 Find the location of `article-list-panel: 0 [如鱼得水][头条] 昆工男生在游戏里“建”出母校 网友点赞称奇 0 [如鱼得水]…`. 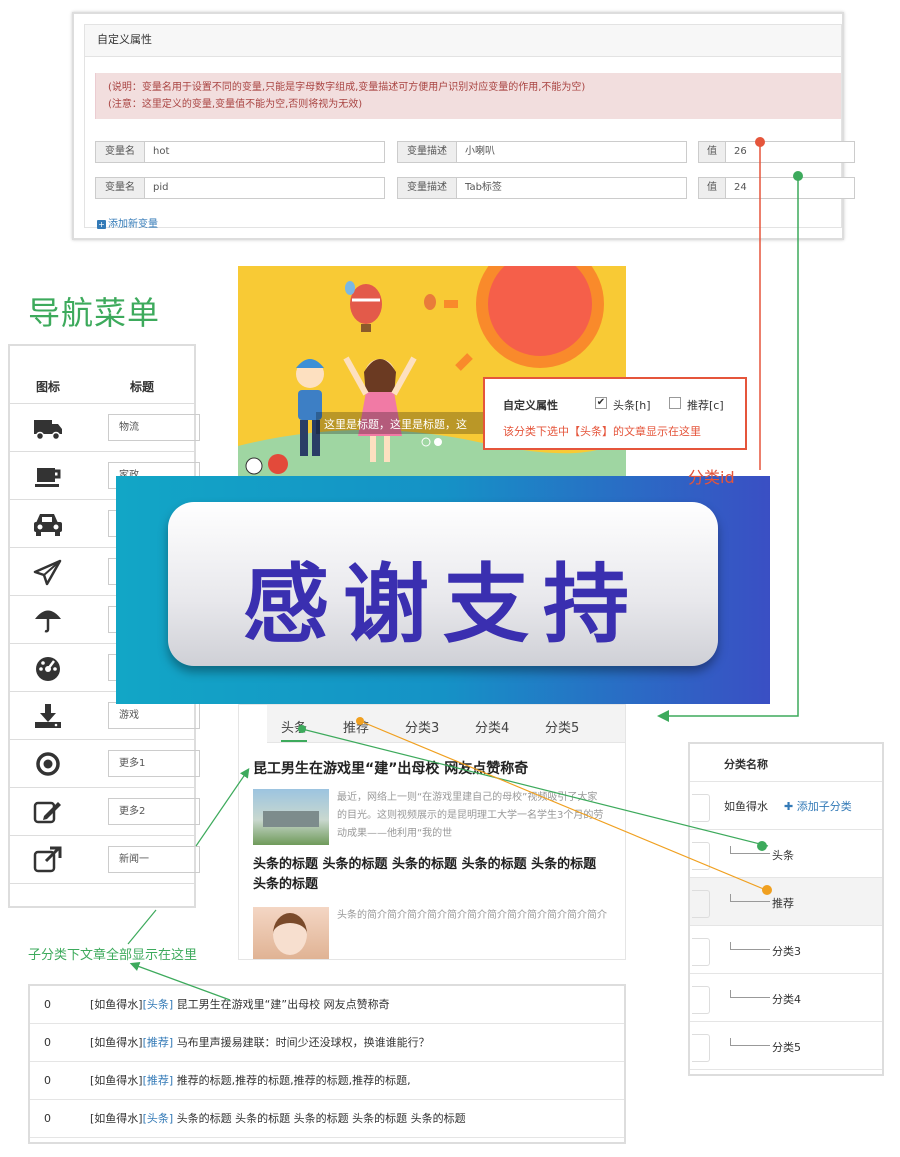

article-list-panel: 0 [如鱼得水][头条] 昆工男生在游戏里“建”出母校 网友点赞称奇 0 [如鱼得水]… is located at coordinates (327, 1064).